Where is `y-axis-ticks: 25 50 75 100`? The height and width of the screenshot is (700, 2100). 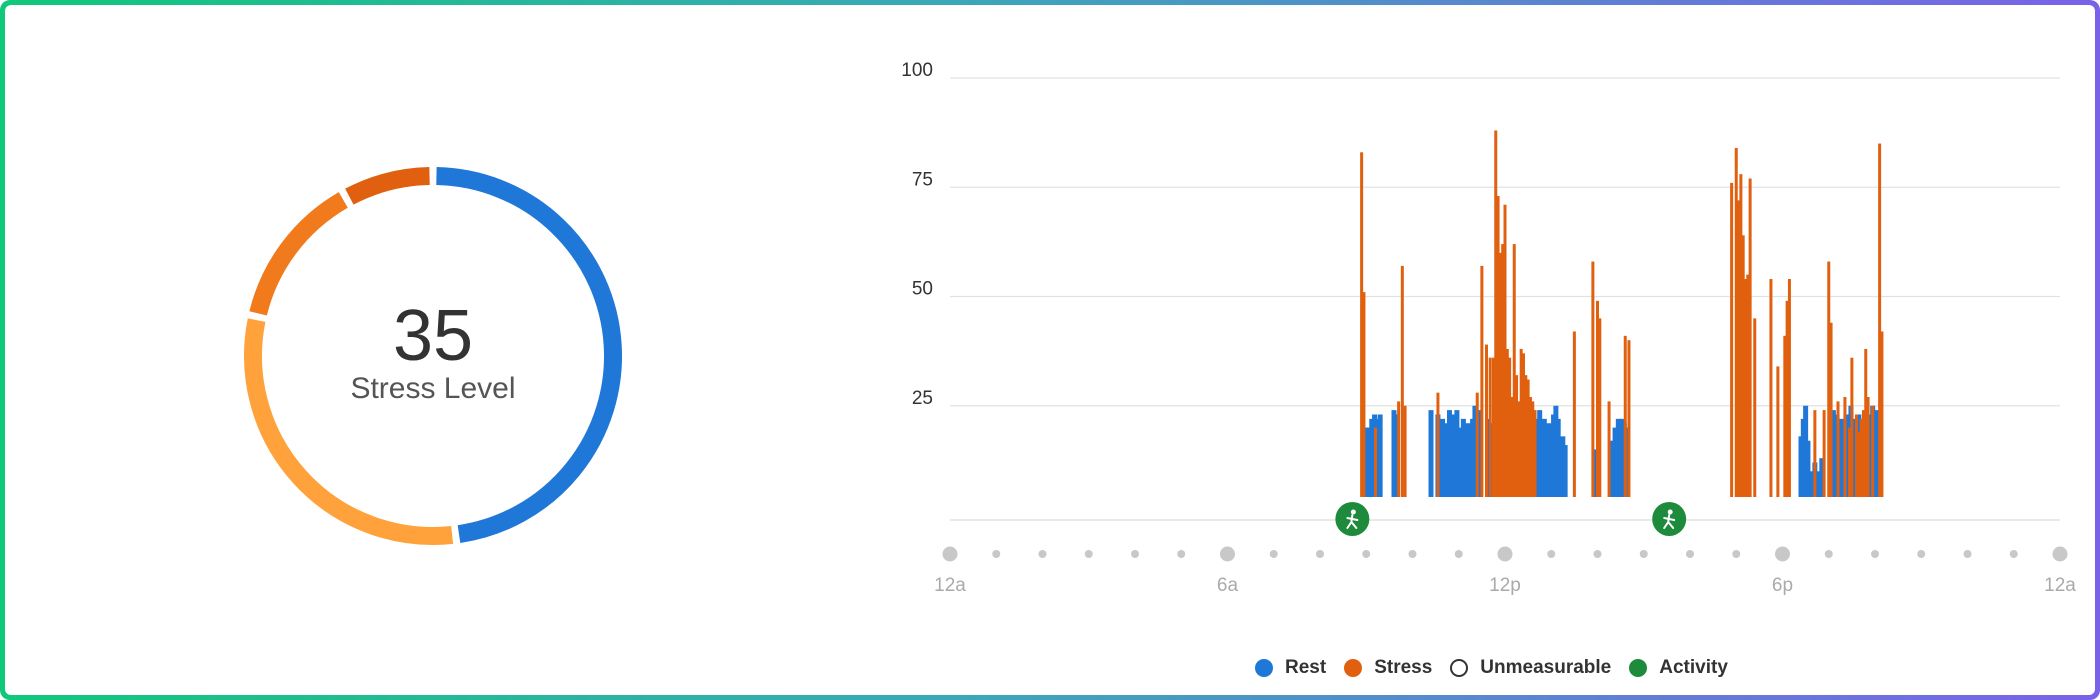
y-axis-ticks: 25 50 75 100 is located at coordinates (917, 234).